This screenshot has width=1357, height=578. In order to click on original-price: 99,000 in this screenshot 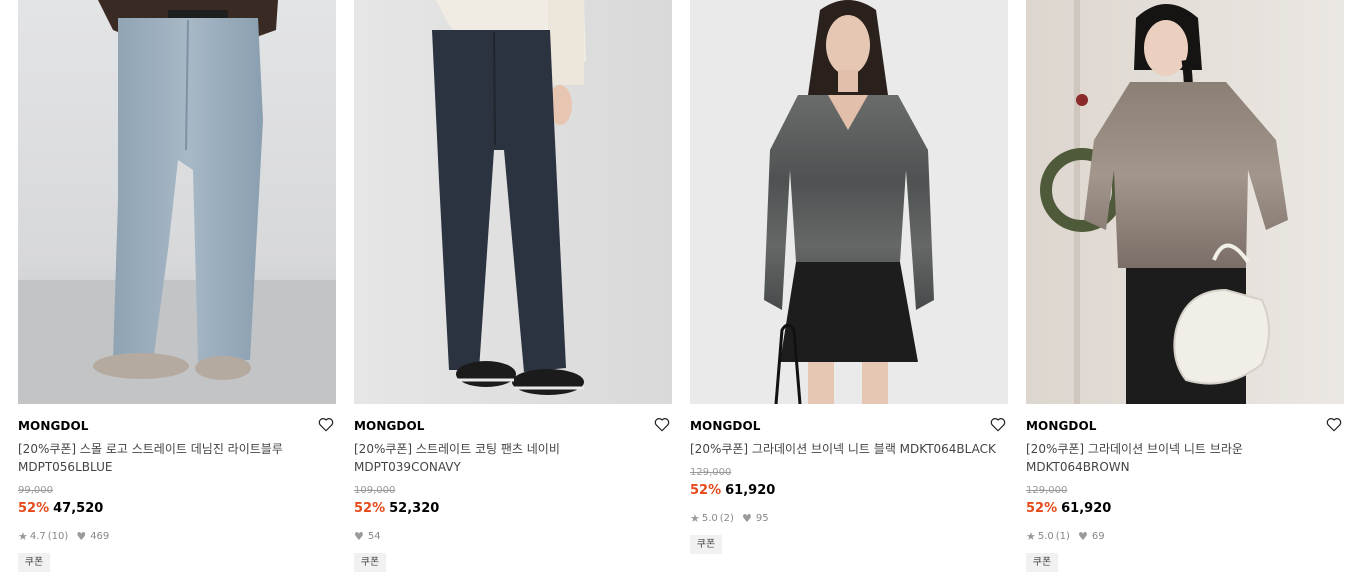, I will do `click(35, 490)`.